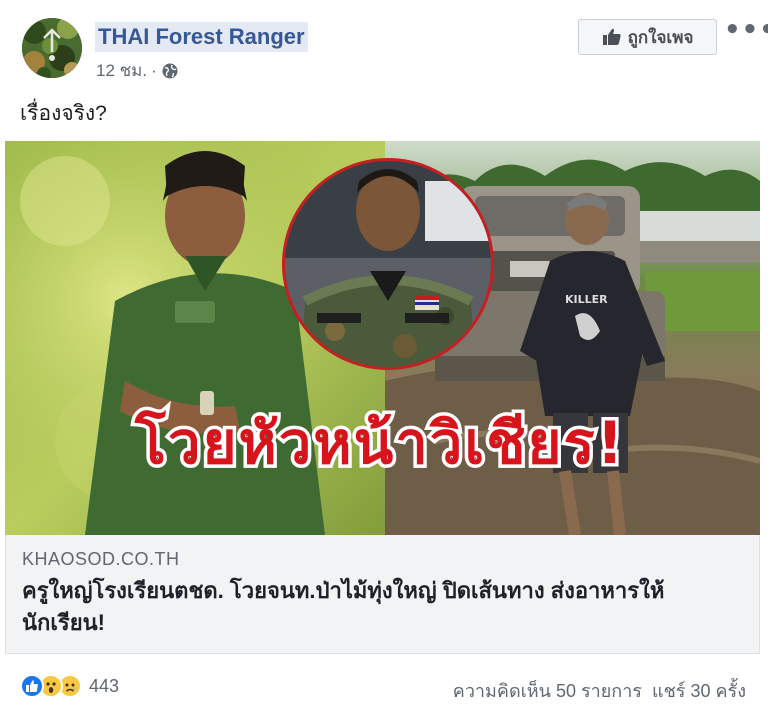  I want to click on engagement-stats: ความคิดเห็น 50 รายการ แชร์ 30 ครั้ง, so click(599, 690).